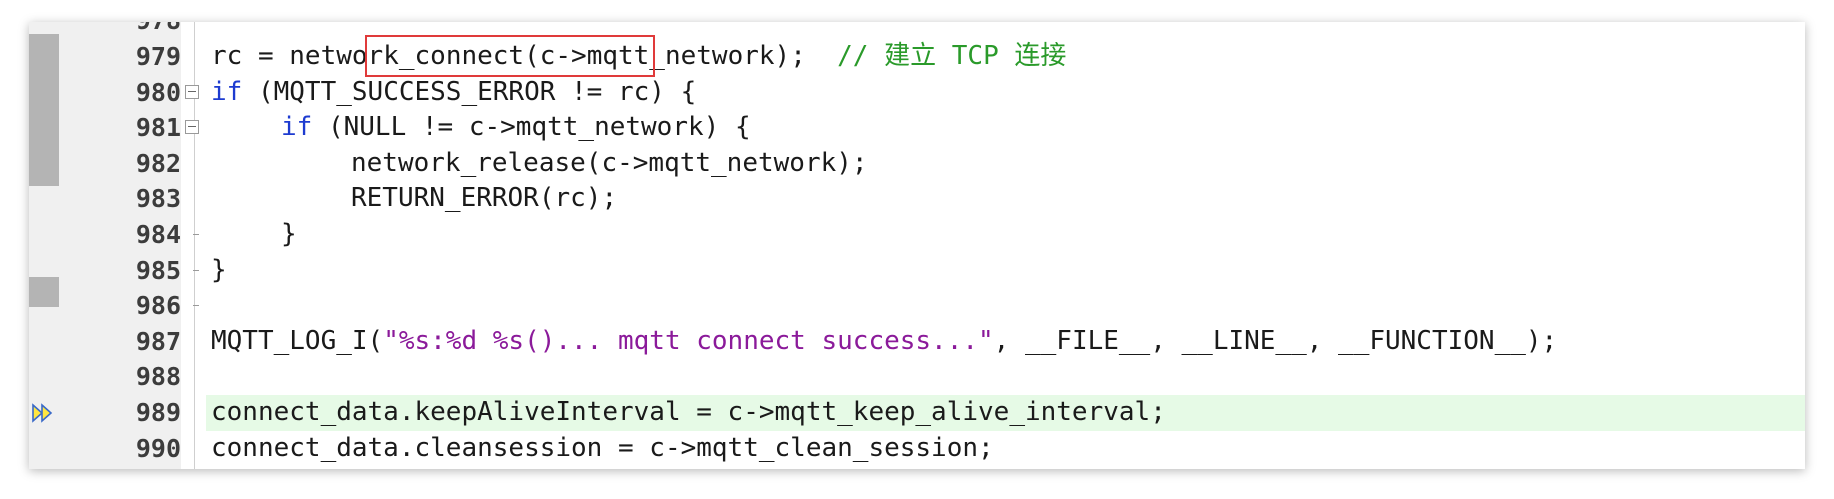  Describe the element at coordinates (158, 163) in the screenshot. I see `line-number: 982` at that location.